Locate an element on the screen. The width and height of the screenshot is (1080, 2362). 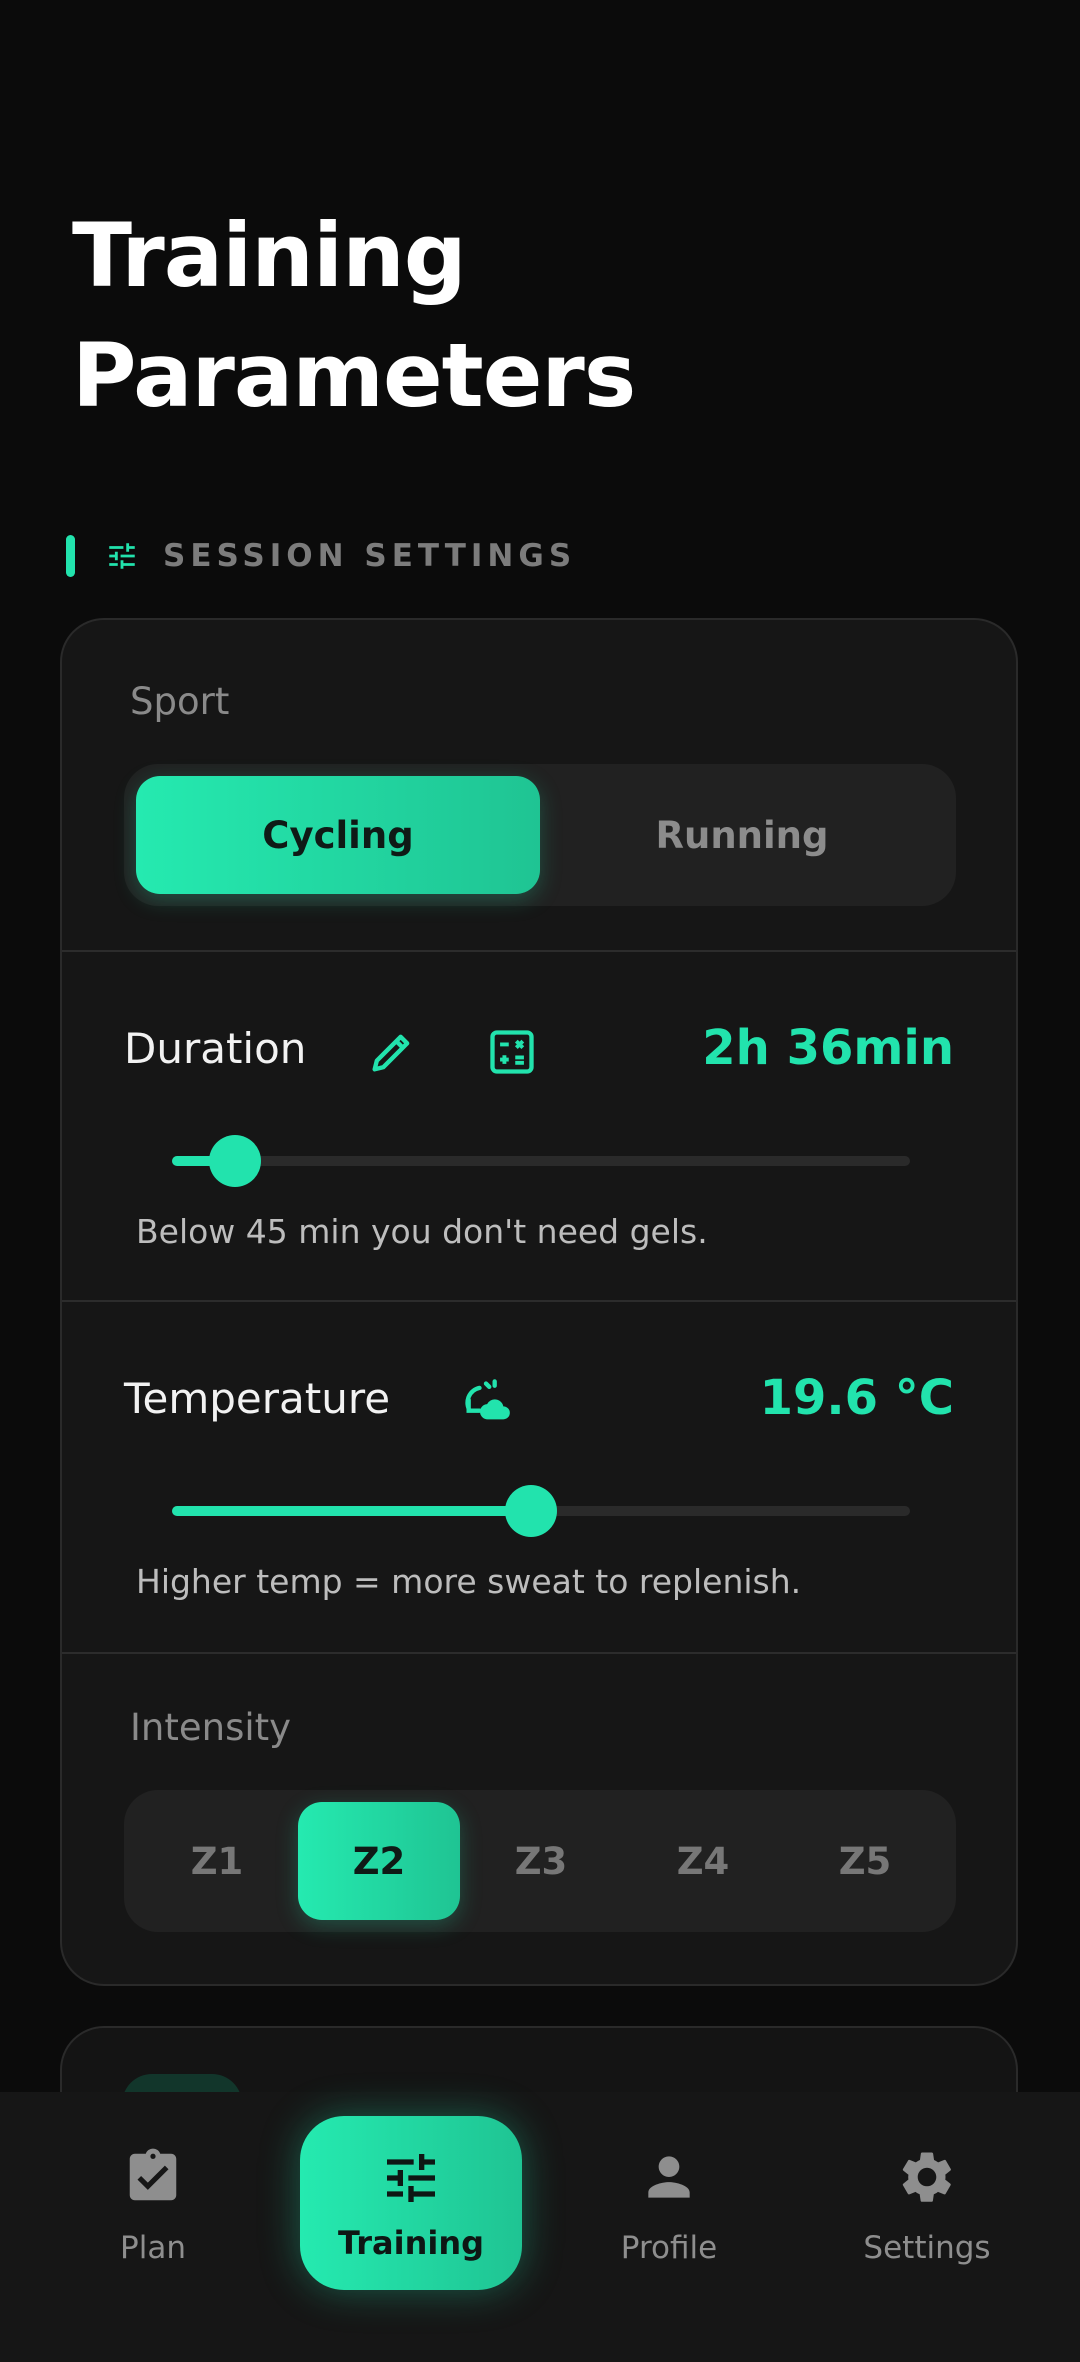
temperature-slider-fill is located at coordinates (352, 1511).